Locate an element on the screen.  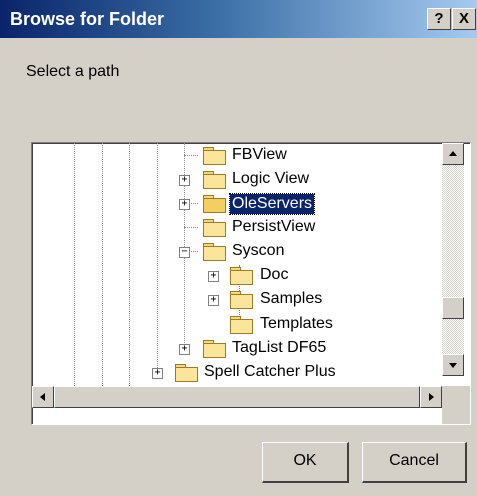
scroll-up-button is located at coordinates (453, 154).